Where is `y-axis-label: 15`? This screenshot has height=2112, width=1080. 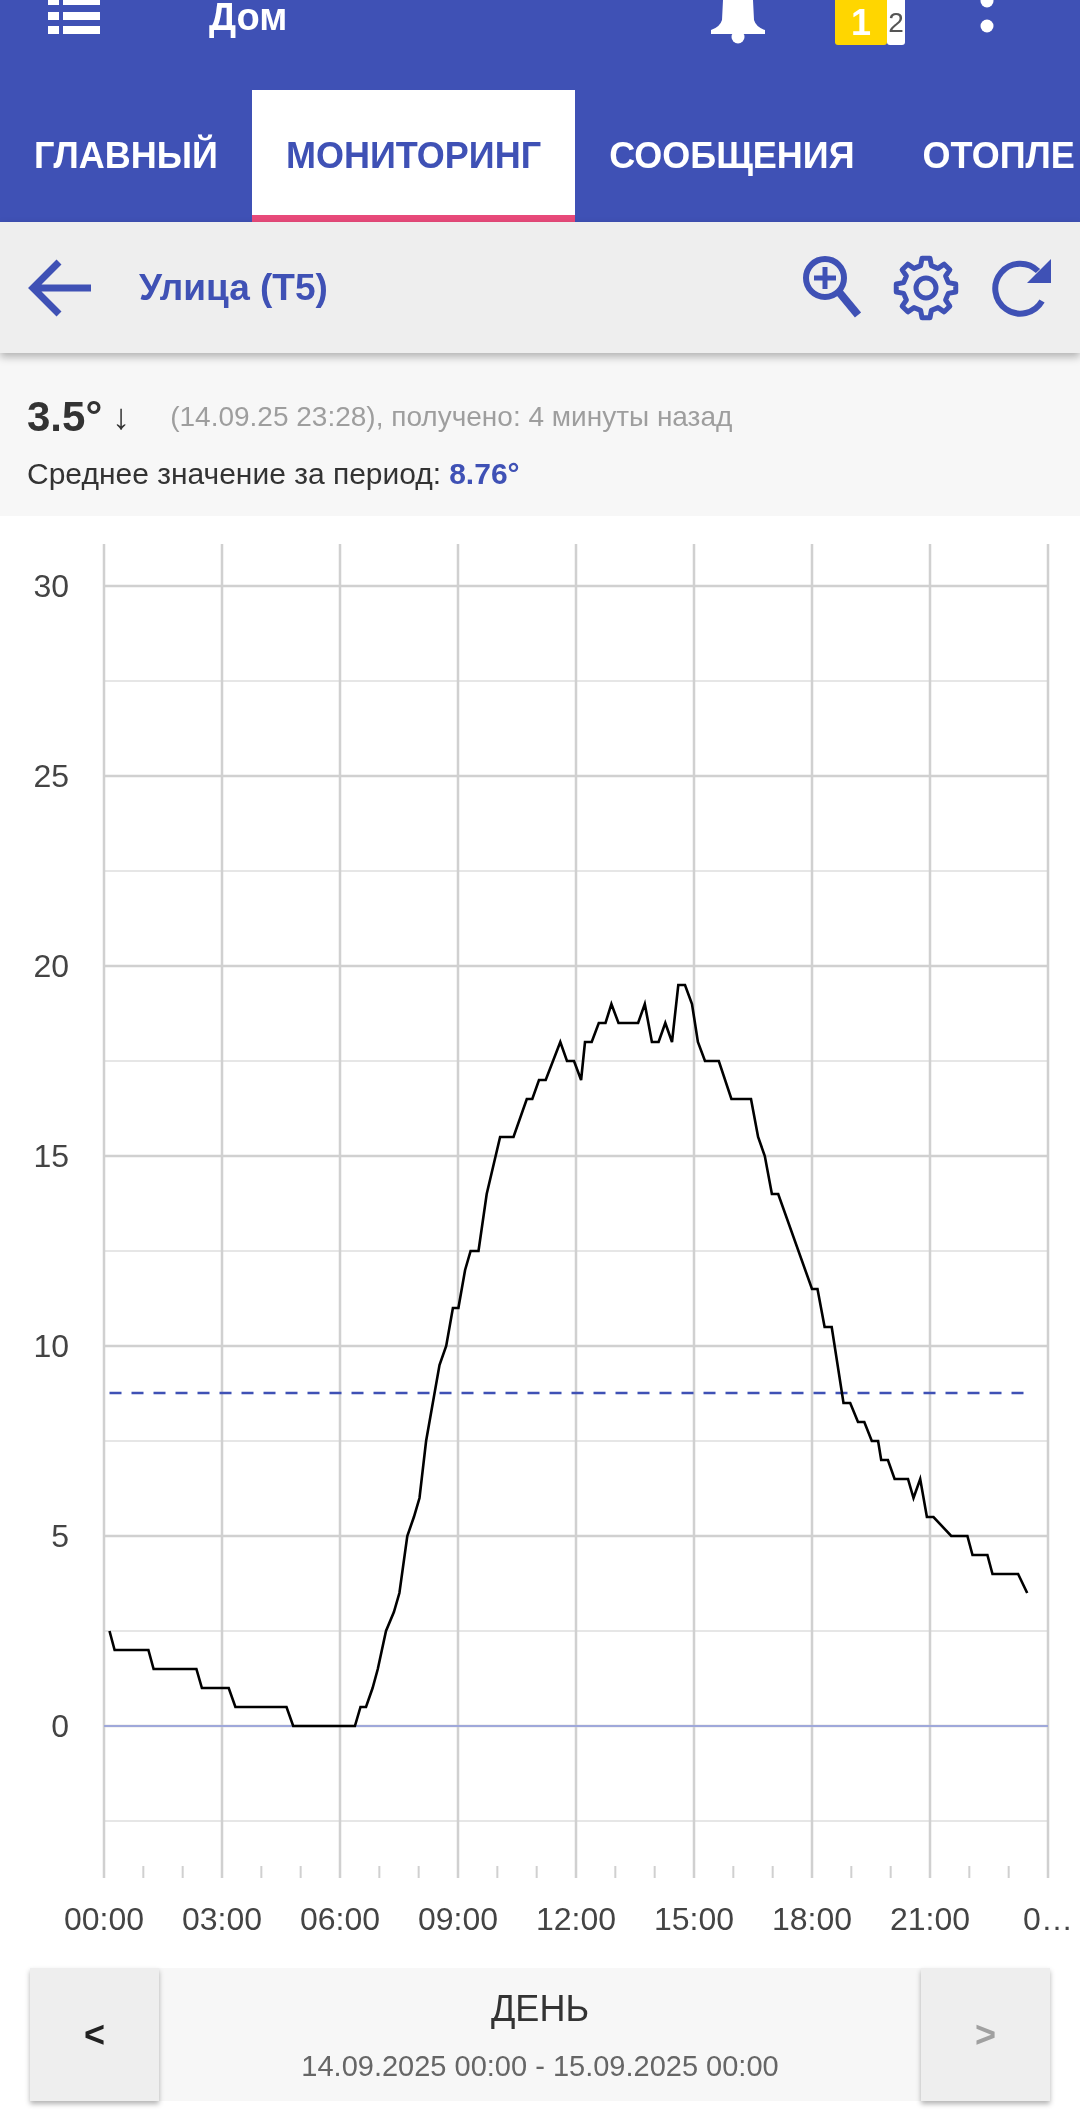
y-axis-label: 15 is located at coordinates (51, 1156).